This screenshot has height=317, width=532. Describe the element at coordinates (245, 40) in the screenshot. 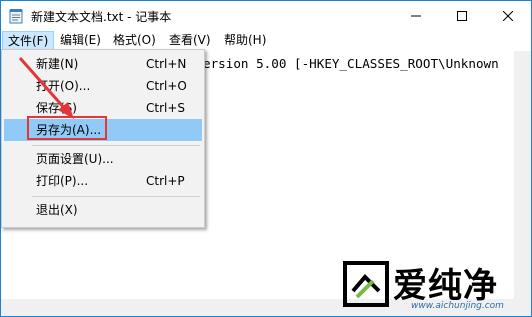

I see `menu-help: 帮助(H)` at that location.